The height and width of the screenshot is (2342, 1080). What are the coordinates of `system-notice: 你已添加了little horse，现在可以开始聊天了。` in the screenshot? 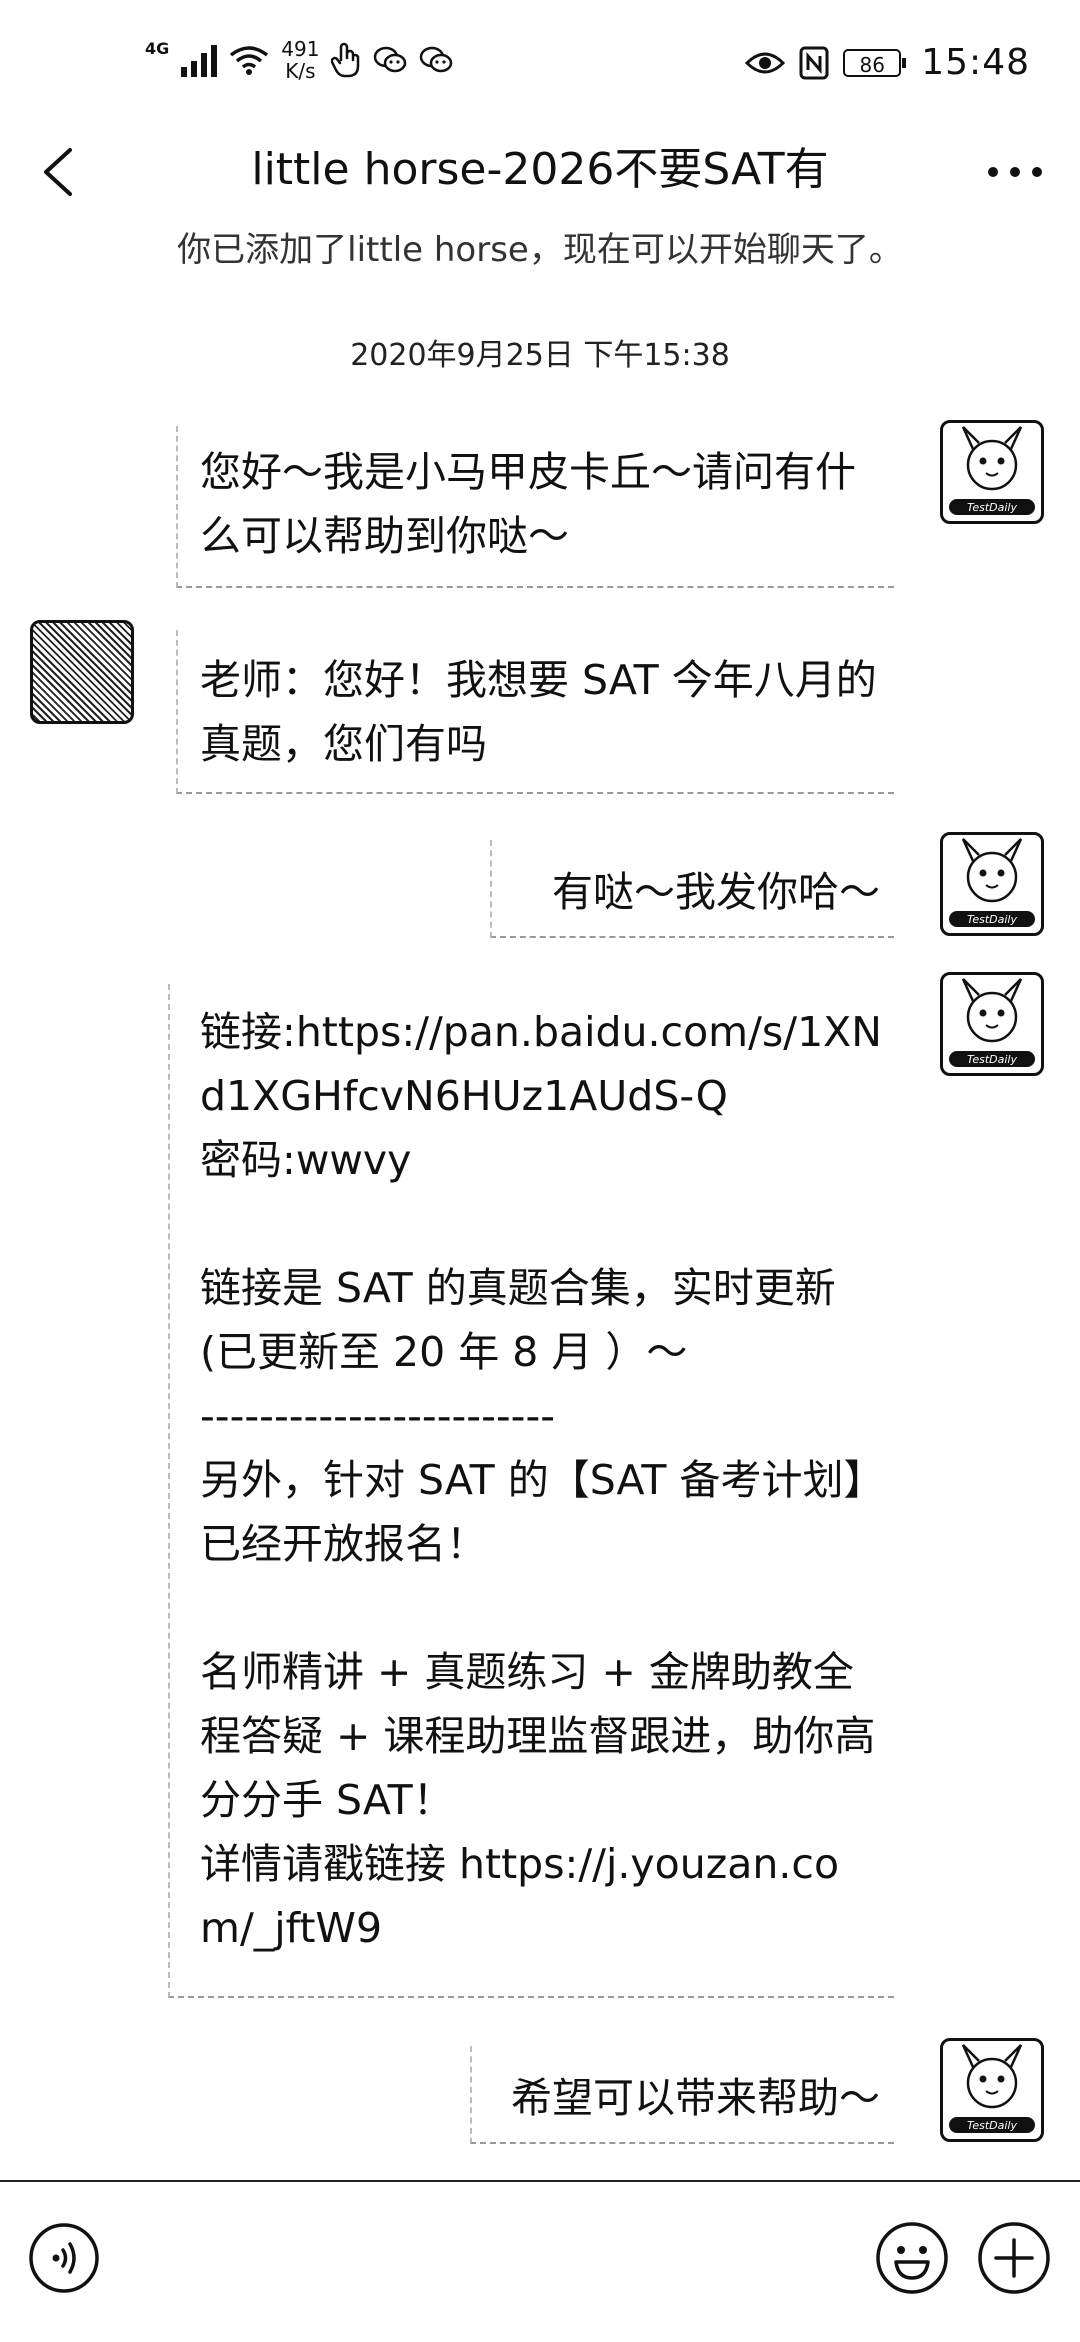 It's located at (540, 250).